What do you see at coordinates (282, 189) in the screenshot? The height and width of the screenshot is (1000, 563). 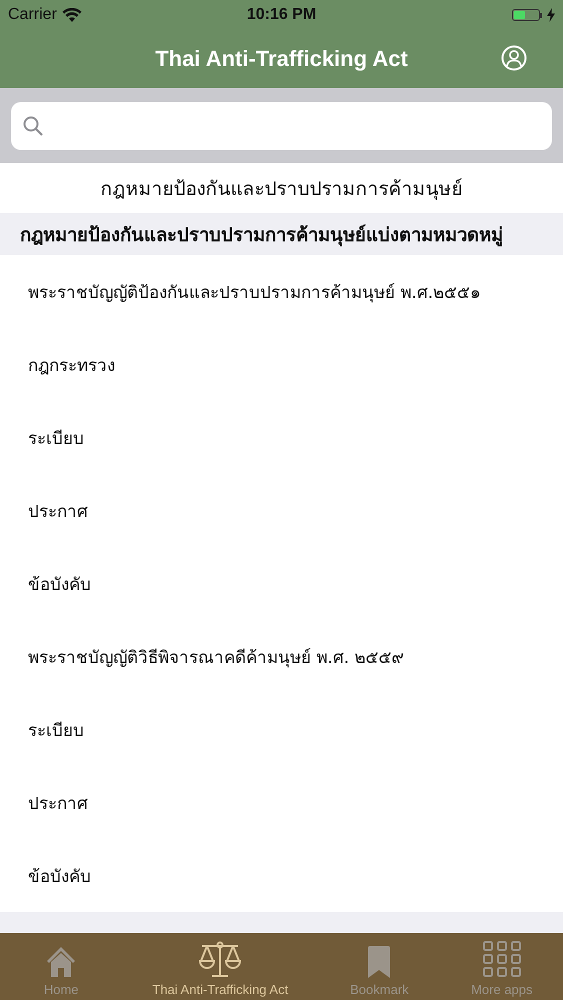 I see `page-title: กฎหมายป้องกันและปราบปรามการค้ามนุษย์` at bounding box center [282, 189].